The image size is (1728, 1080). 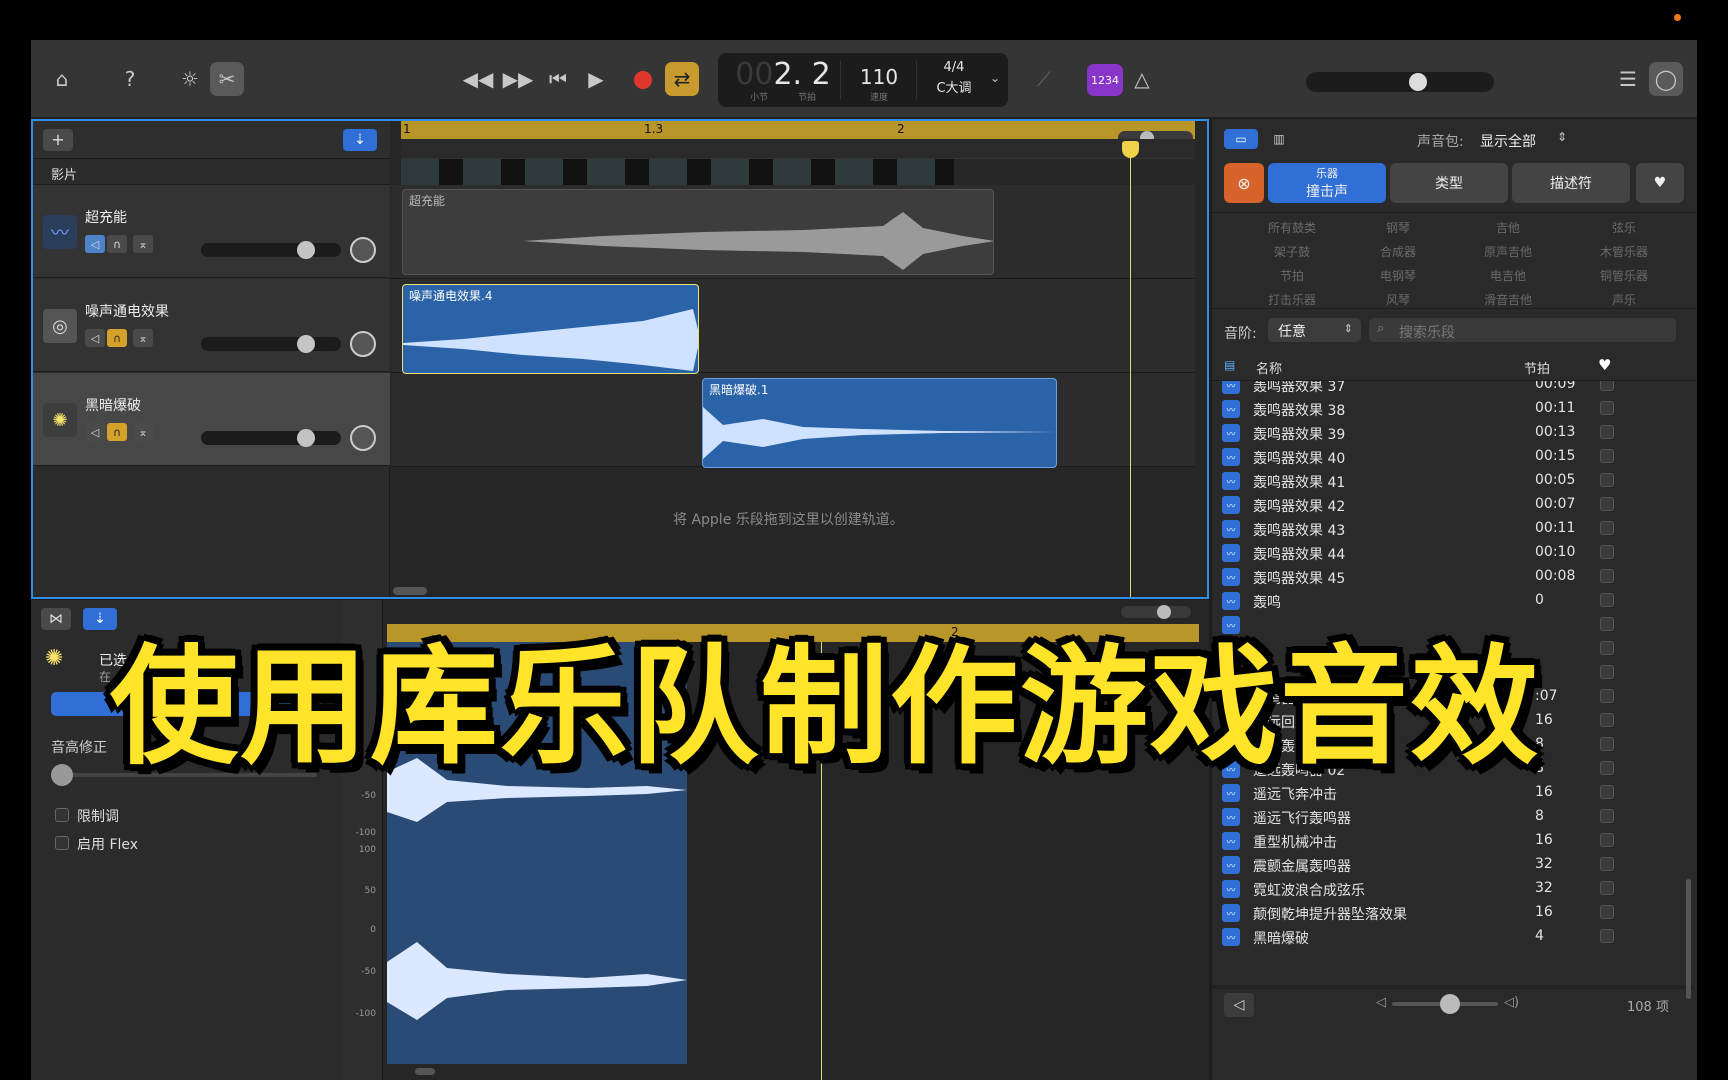 I want to click on add-track-button: +, so click(x=58, y=140).